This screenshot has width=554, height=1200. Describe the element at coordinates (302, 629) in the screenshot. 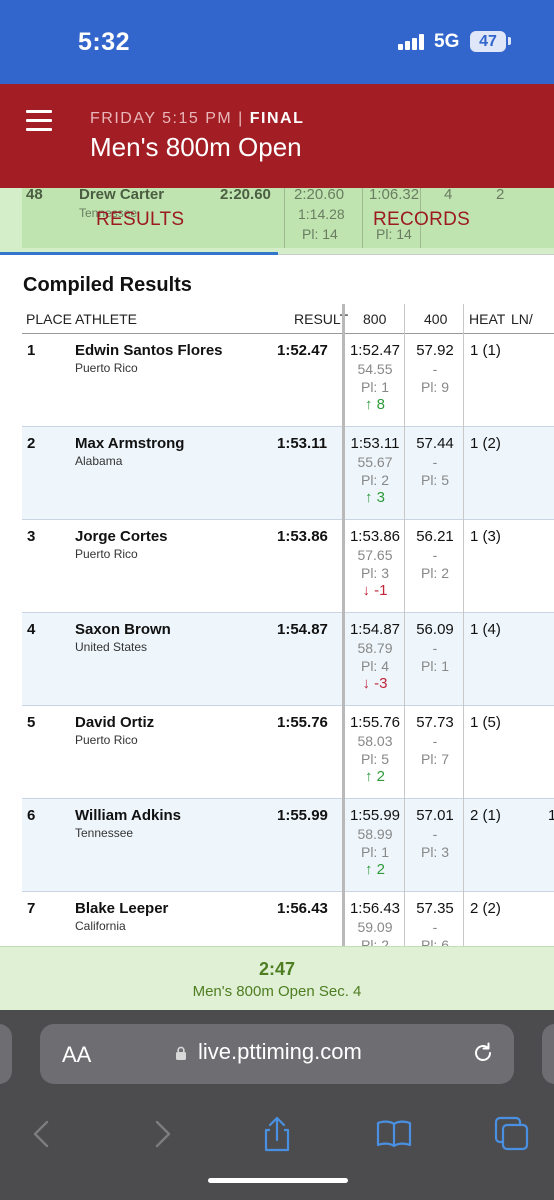

I see `result-time: 1:54.87` at that location.